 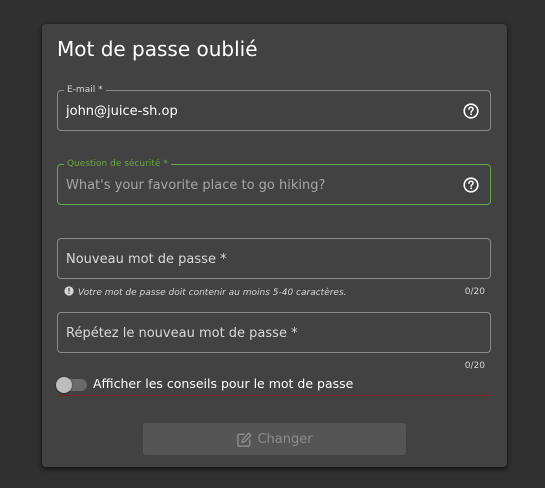 What do you see at coordinates (157, 49) in the screenshot?
I see `page-title: Mot de passe oublié` at bounding box center [157, 49].